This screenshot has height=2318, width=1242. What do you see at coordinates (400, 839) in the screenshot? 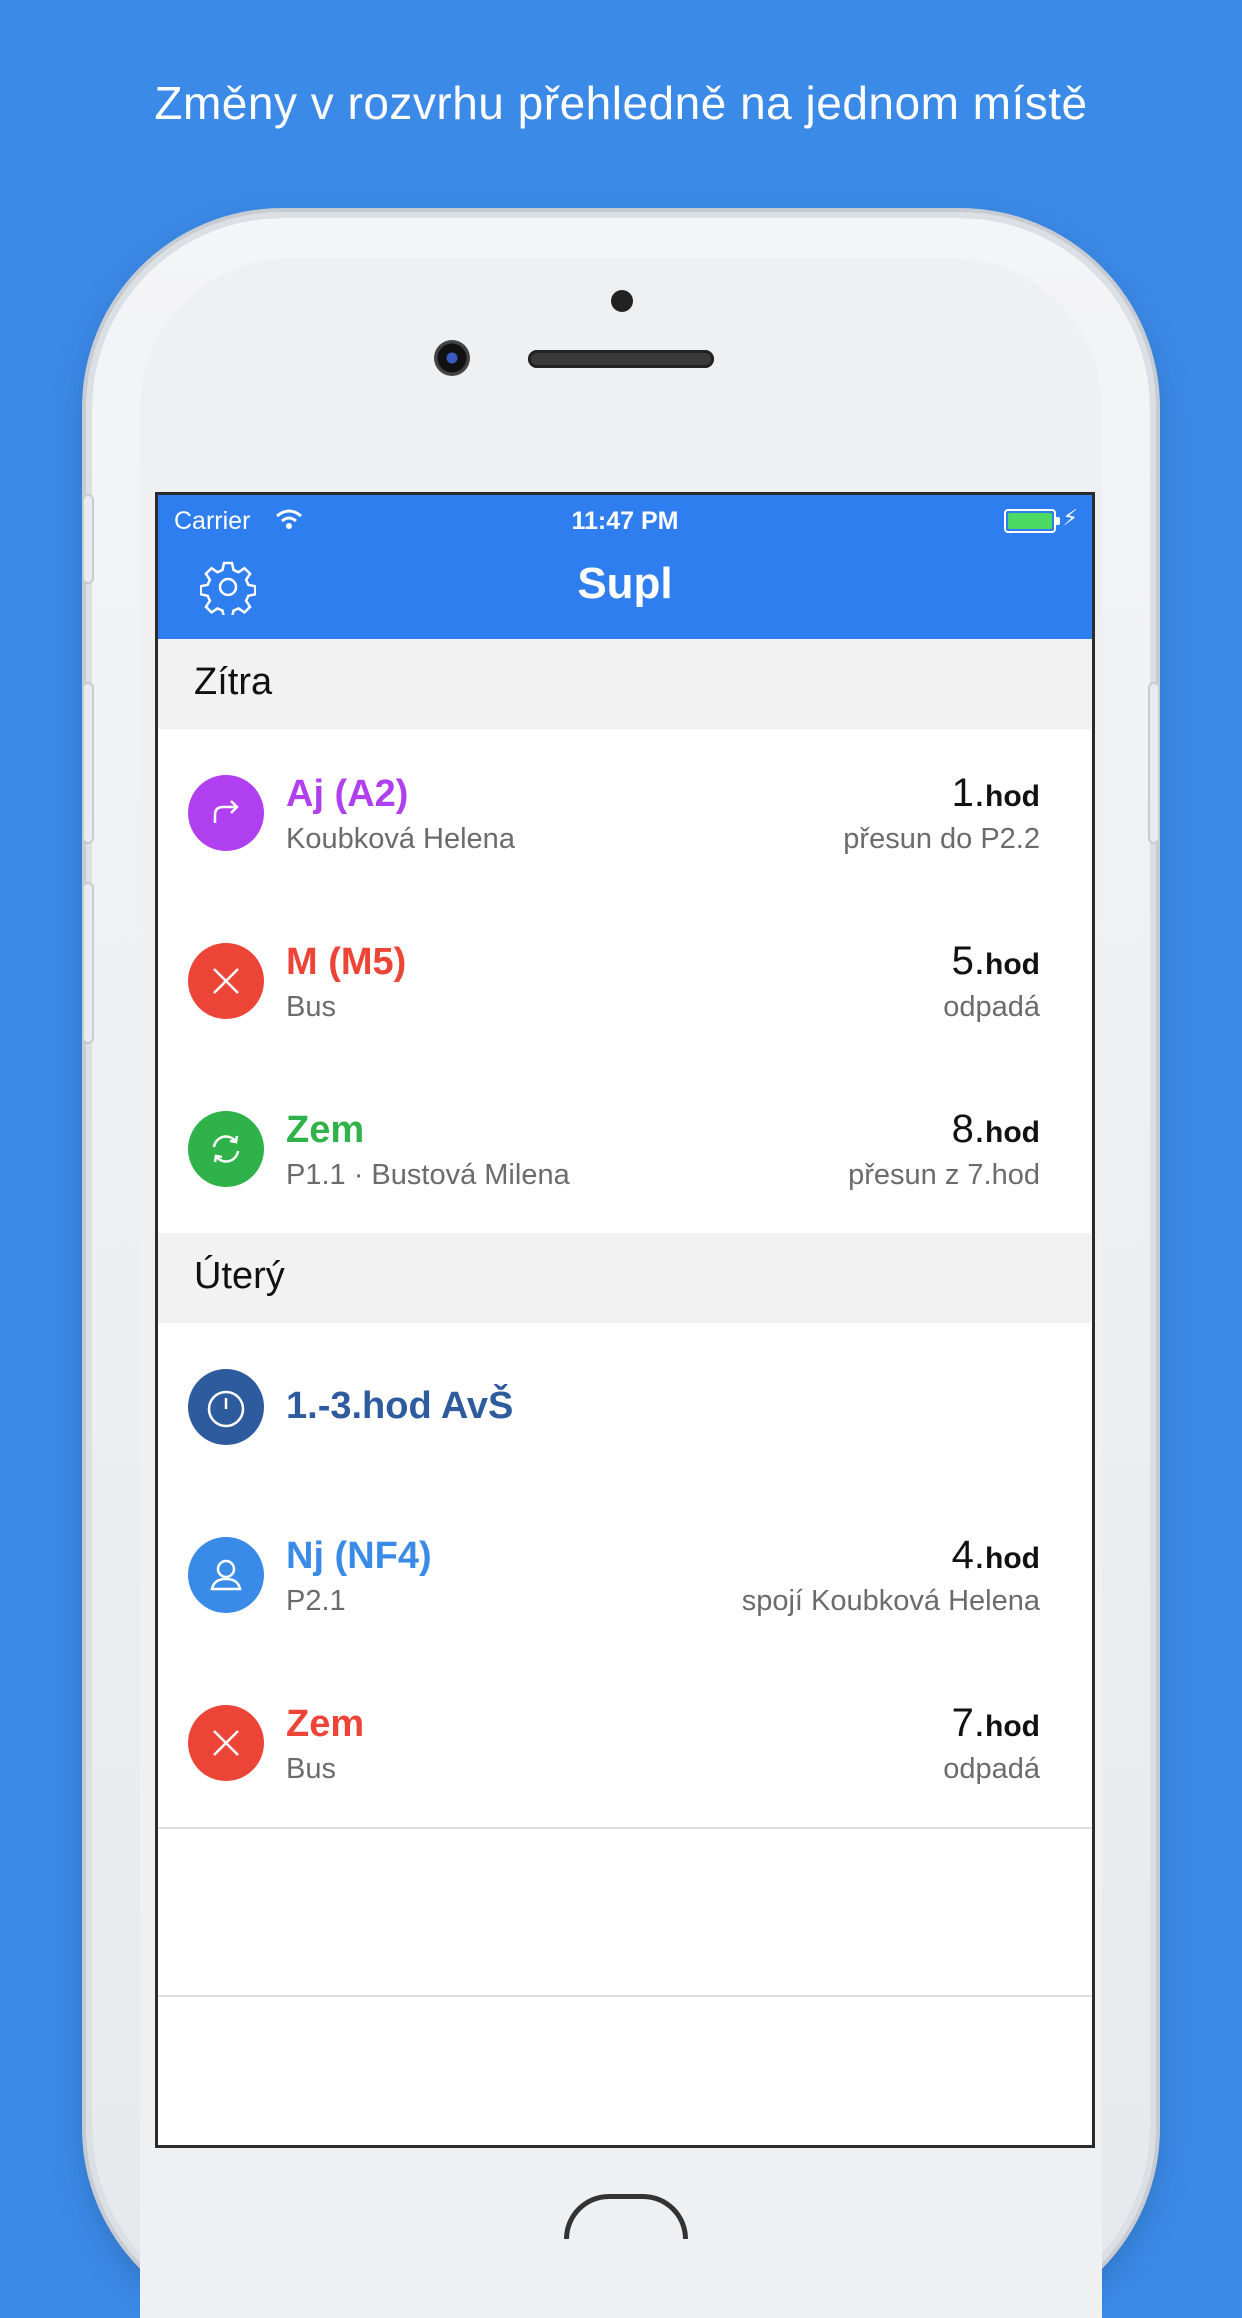
I see `subject-subtitle: Koubková Helena` at bounding box center [400, 839].